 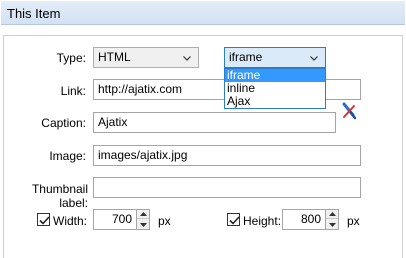 I want to click on caption-label: Caption:, so click(x=63, y=123).